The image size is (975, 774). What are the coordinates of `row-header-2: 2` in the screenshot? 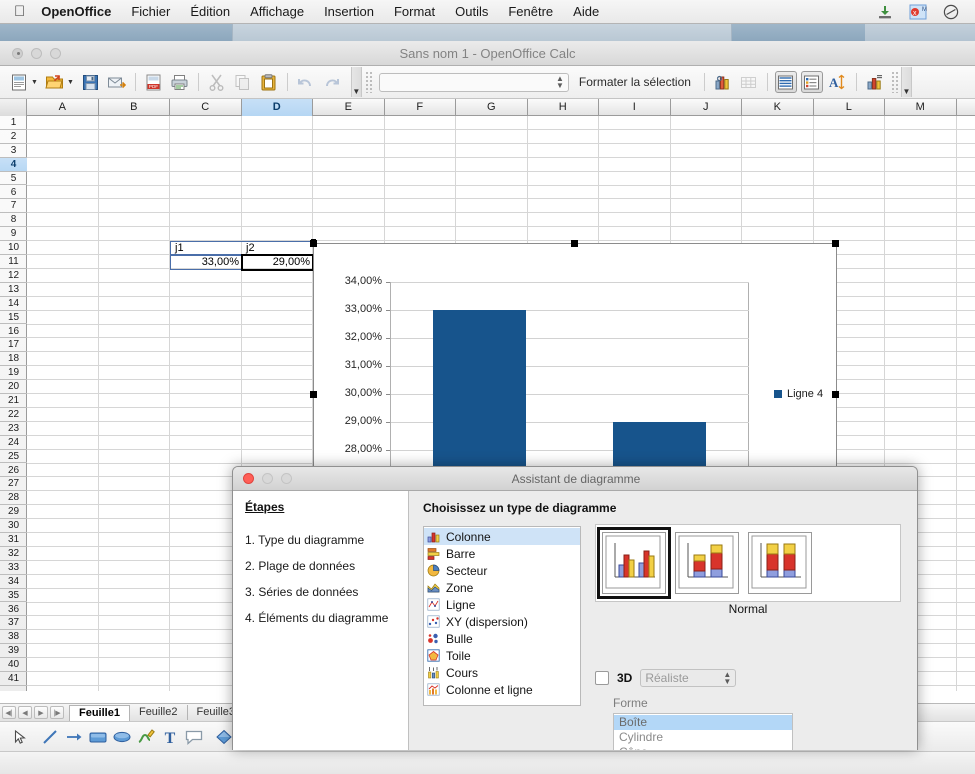 It's located at (13, 137).